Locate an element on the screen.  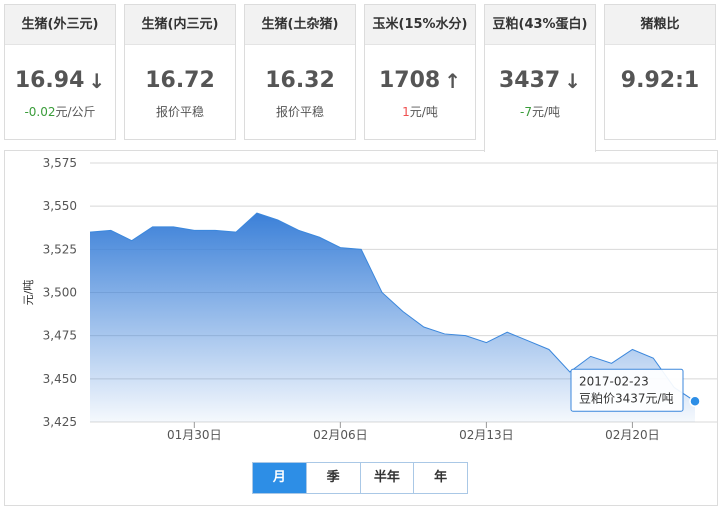
range-button-3: 年 is located at coordinates (440, 478).